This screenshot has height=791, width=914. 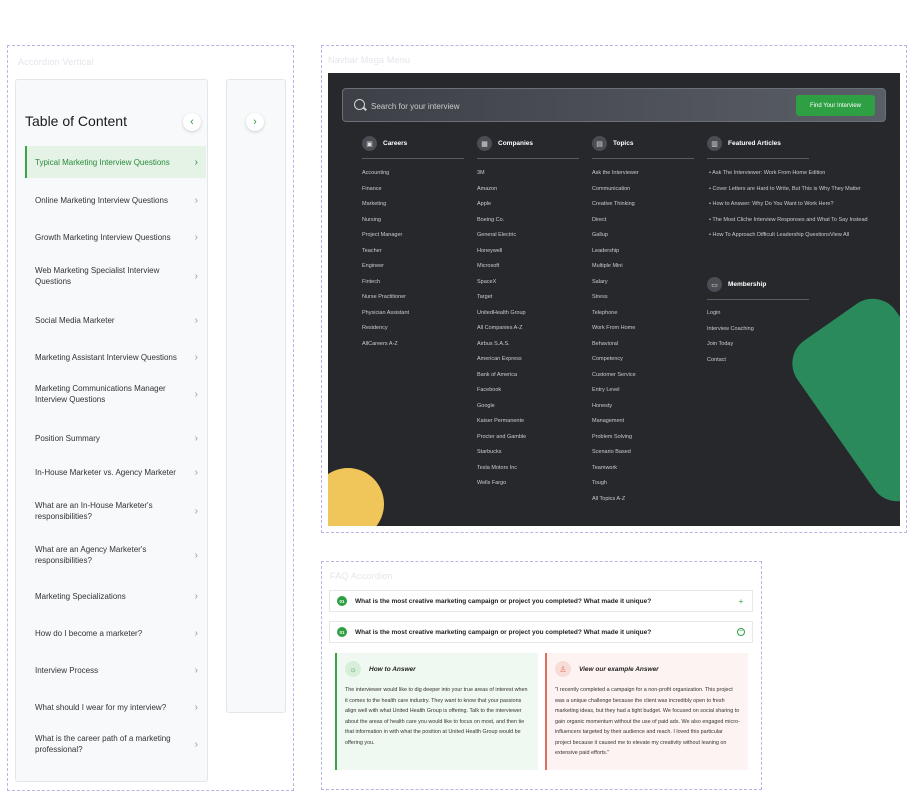 What do you see at coordinates (835, 105) in the screenshot?
I see `find-interview-button: Find Your Interview` at bounding box center [835, 105].